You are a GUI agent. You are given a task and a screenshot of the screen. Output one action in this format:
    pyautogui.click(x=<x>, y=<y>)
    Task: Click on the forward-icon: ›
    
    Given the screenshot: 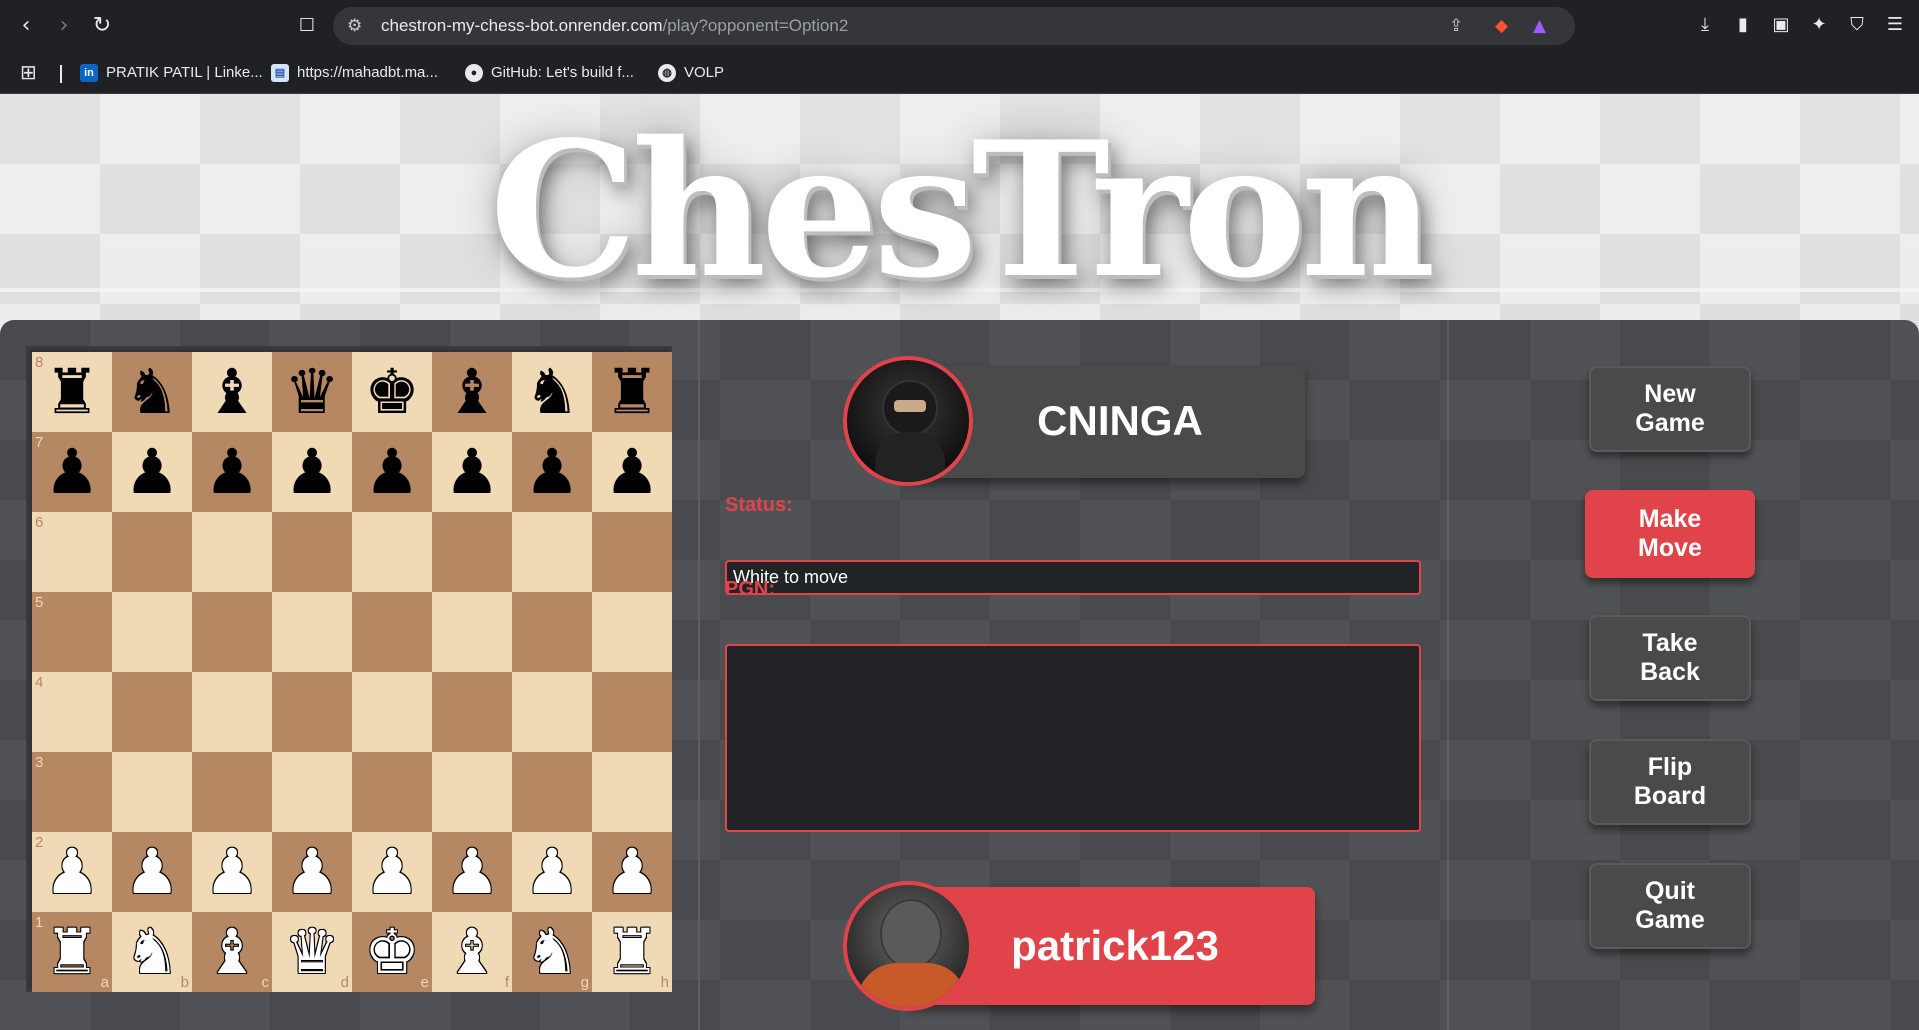 What is the action you would take?
    pyautogui.click(x=64, y=26)
    